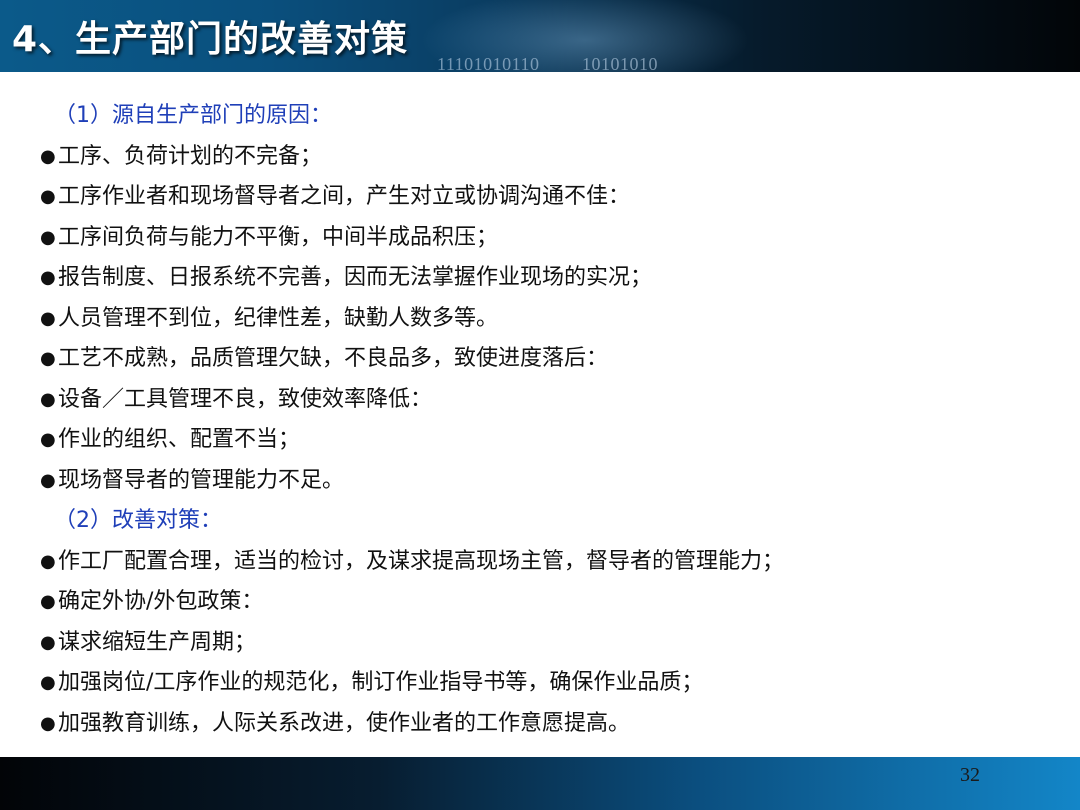  I want to click on list-item-text: 报告制度、日报系统不完善，因而无法掌握作业现场的实况；, so click(355, 277).